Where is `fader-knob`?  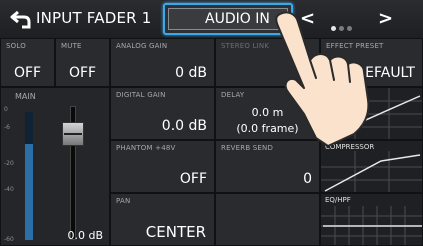 fader-knob is located at coordinates (73, 134).